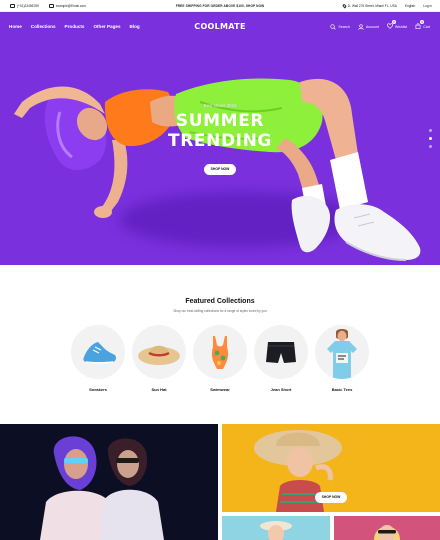 The image size is (440, 540). I want to click on collection-item-jean-short: Jean Short, so click(281, 358).